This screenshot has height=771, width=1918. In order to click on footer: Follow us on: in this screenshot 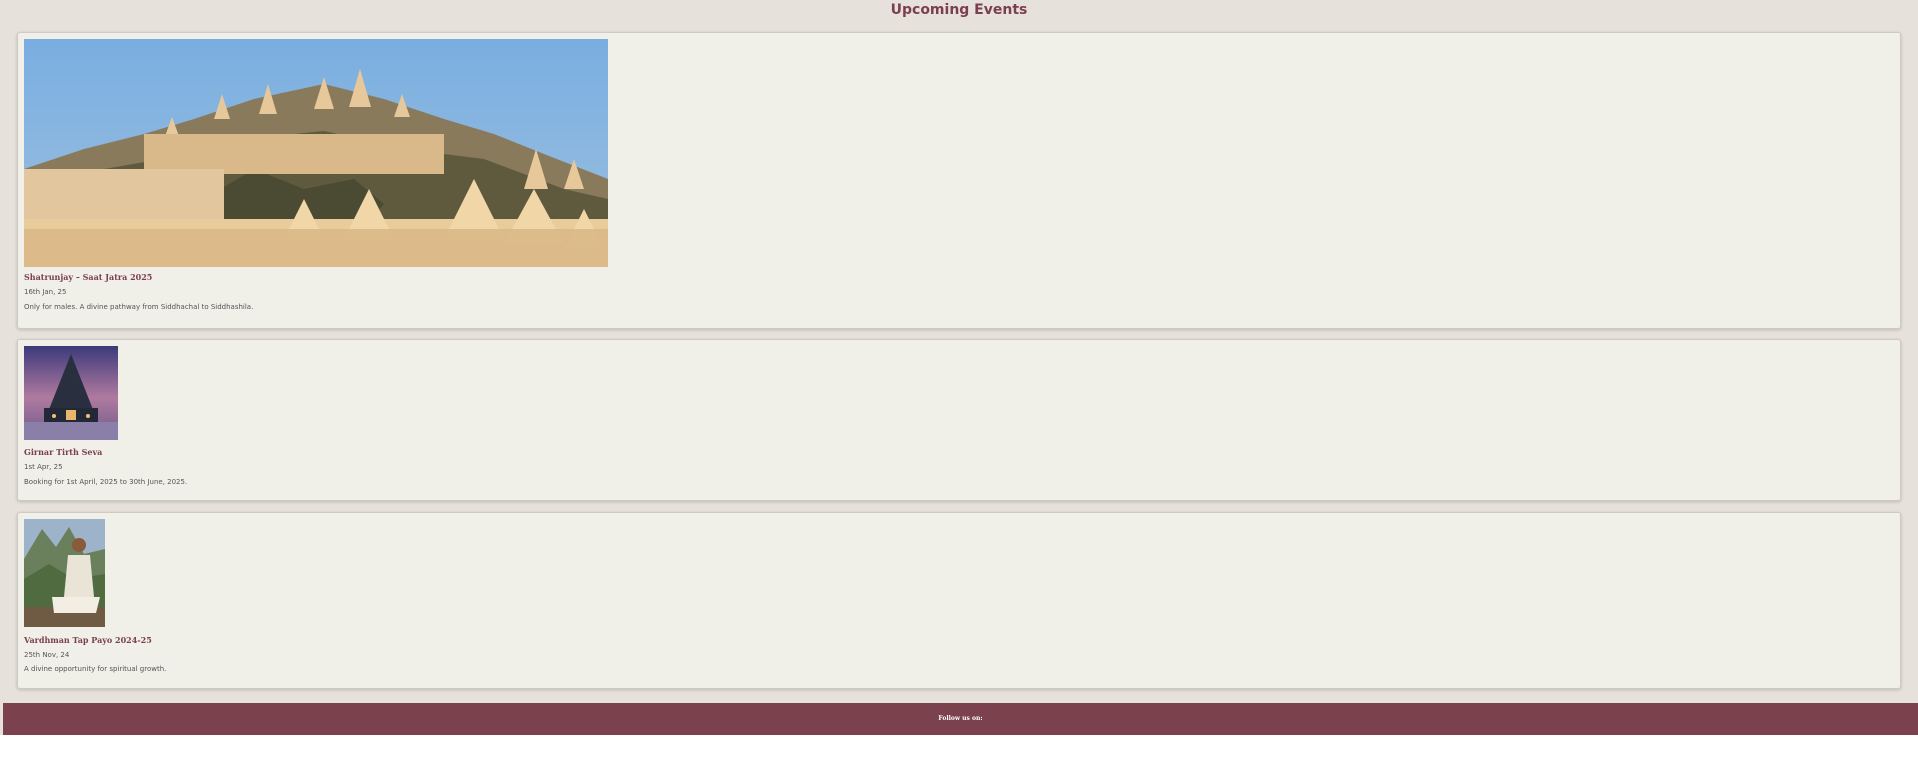, I will do `click(960, 719)`.